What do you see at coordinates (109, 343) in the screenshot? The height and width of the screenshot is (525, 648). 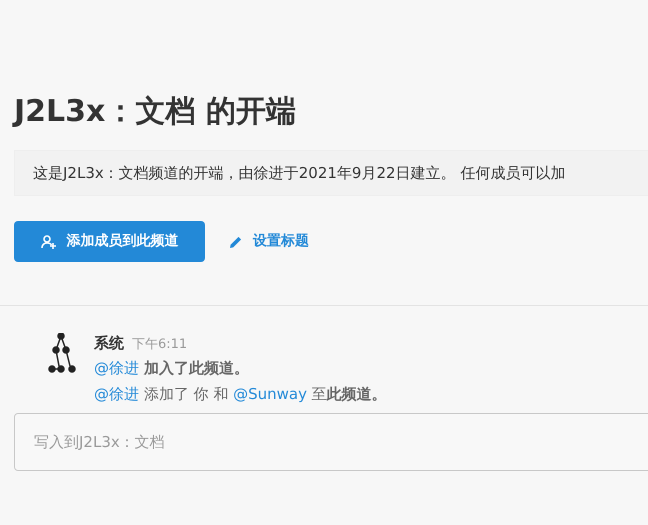 I see `author-name: 系统` at bounding box center [109, 343].